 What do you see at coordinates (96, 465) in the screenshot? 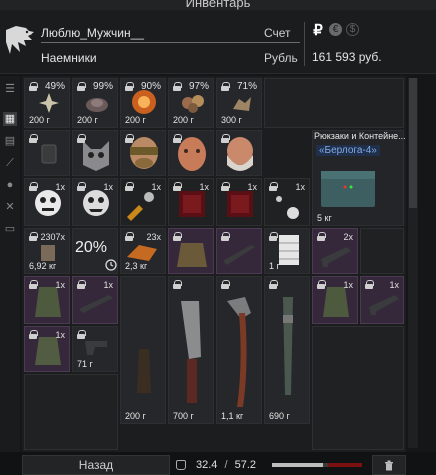
I see `back-button: Назад` at bounding box center [96, 465].